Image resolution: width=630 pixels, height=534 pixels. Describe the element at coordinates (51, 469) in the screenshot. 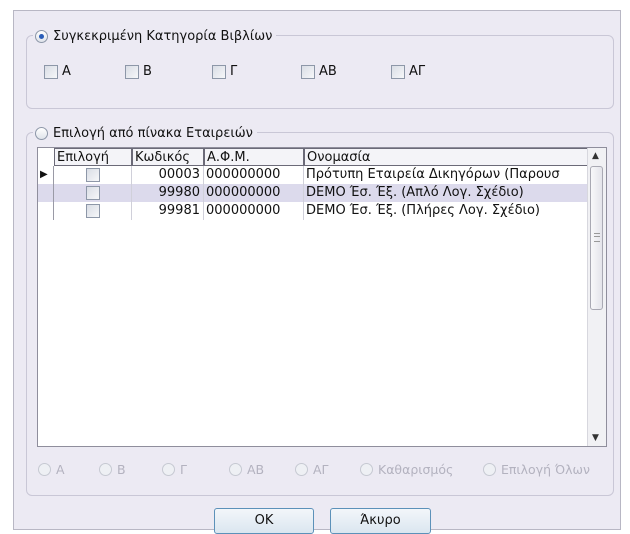

I see `filter-radio-a: A` at that location.